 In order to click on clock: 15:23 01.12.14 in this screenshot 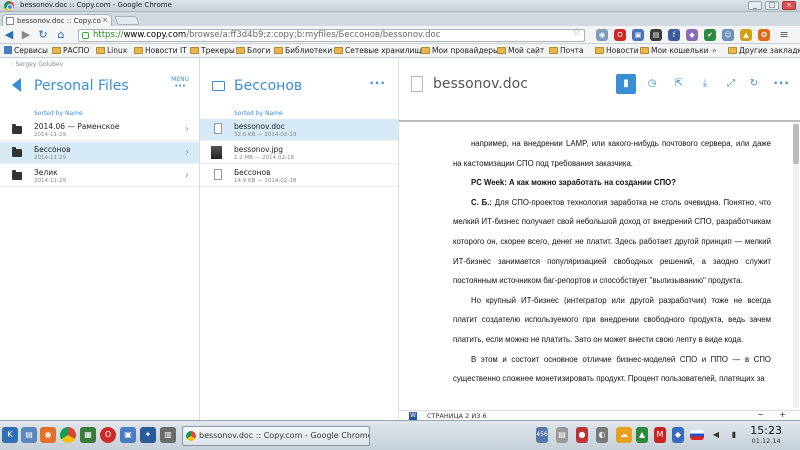, I will do `click(766, 434)`.